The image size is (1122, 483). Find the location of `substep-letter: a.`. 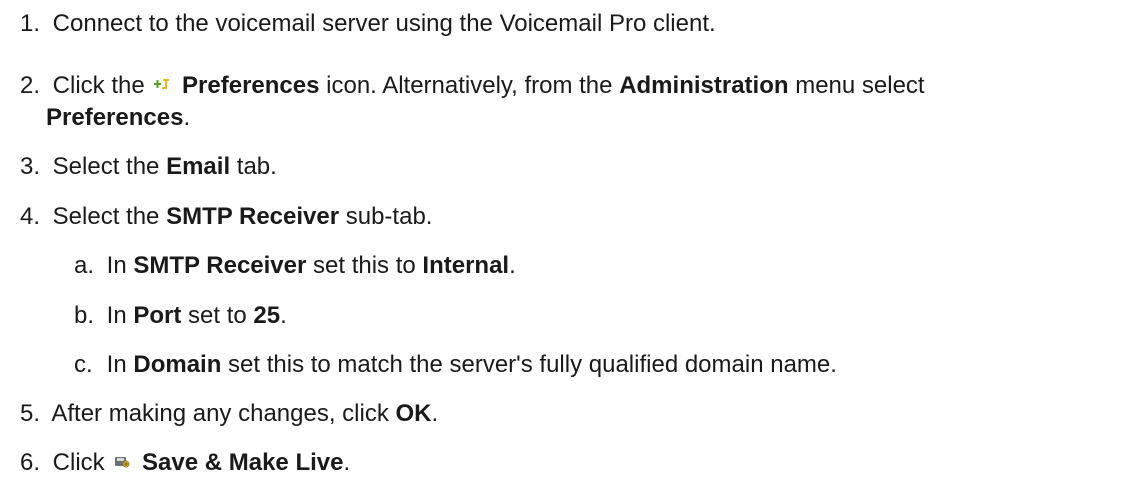

substep-letter: a. is located at coordinates (84, 265).